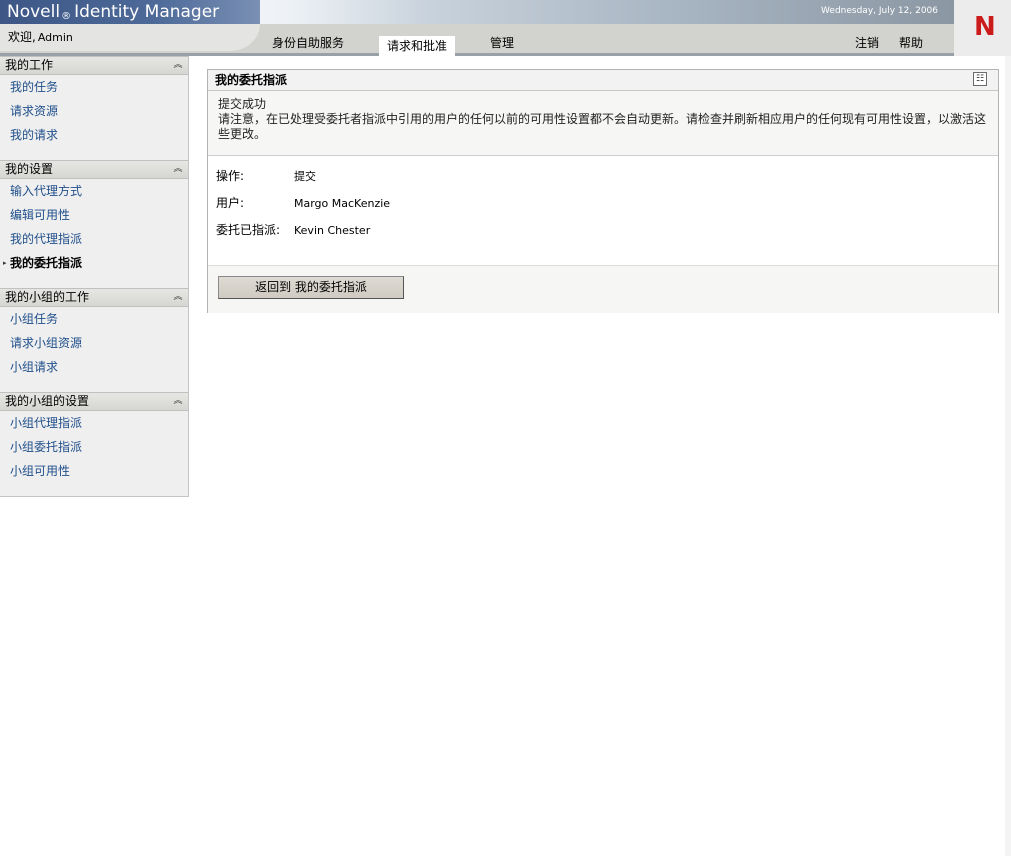  What do you see at coordinates (29, 169) in the screenshot?
I see `section-title: 我的设置` at bounding box center [29, 169].